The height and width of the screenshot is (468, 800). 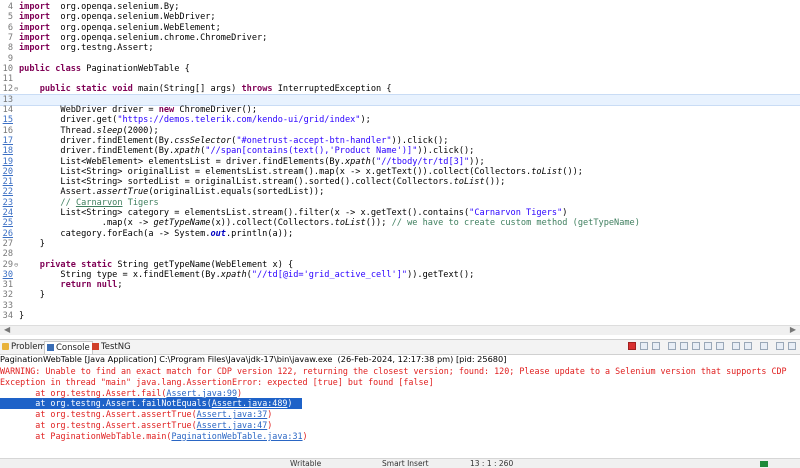 What do you see at coordinates (111, 347) in the screenshot?
I see `tab-testng: TestNG` at bounding box center [111, 347].